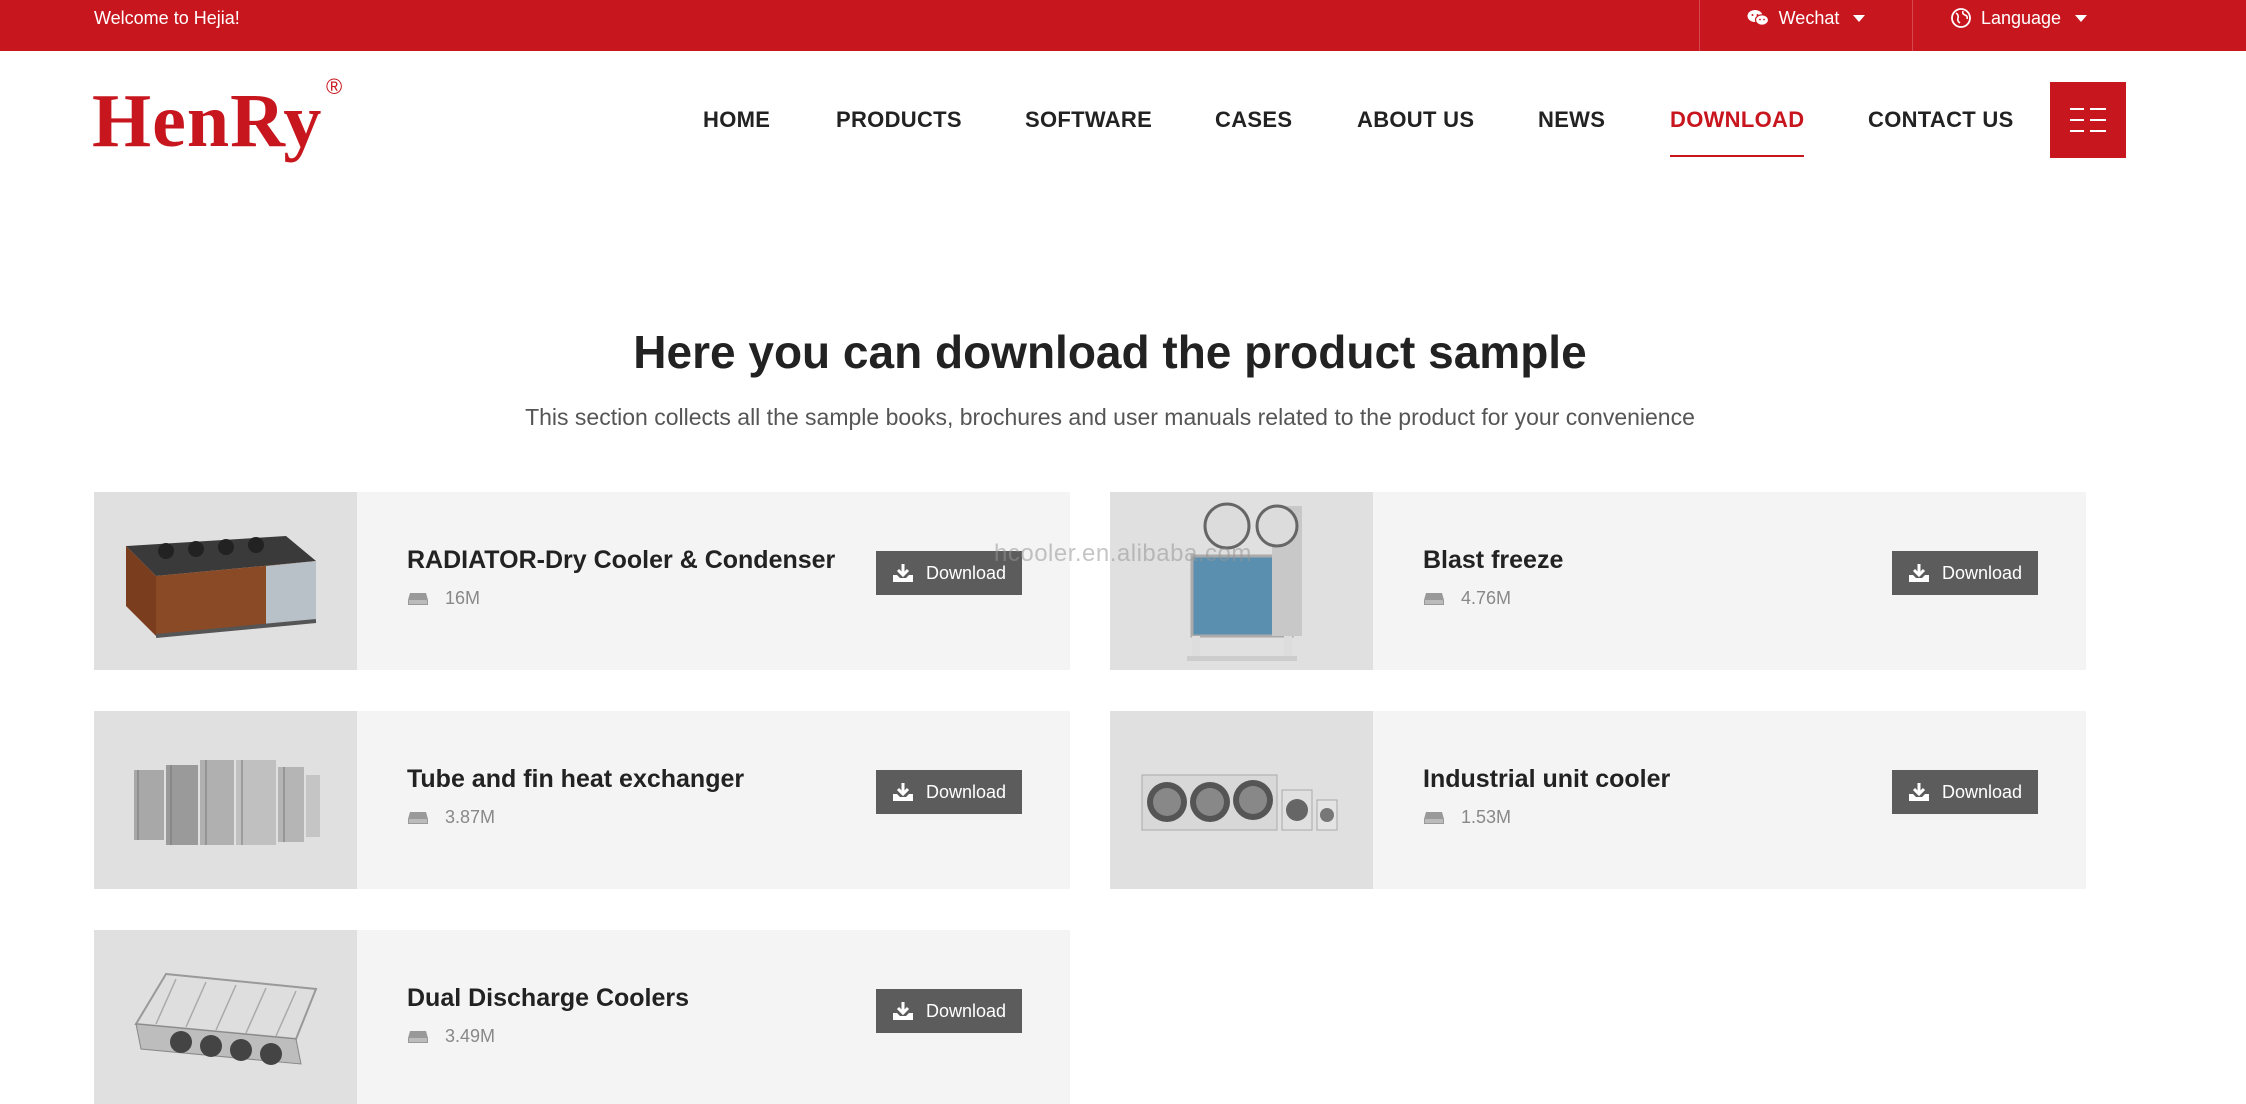  I want to click on download-title: RADIATOR-Dry Cooler & Condenser, so click(621, 560).